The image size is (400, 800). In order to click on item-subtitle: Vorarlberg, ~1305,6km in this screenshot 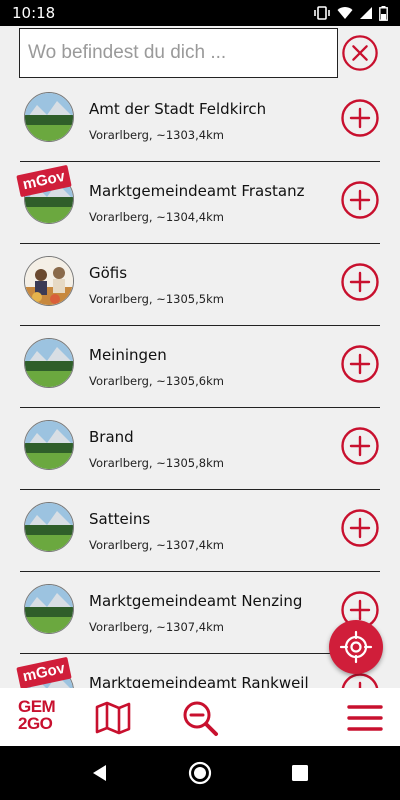, I will do `click(156, 381)`.